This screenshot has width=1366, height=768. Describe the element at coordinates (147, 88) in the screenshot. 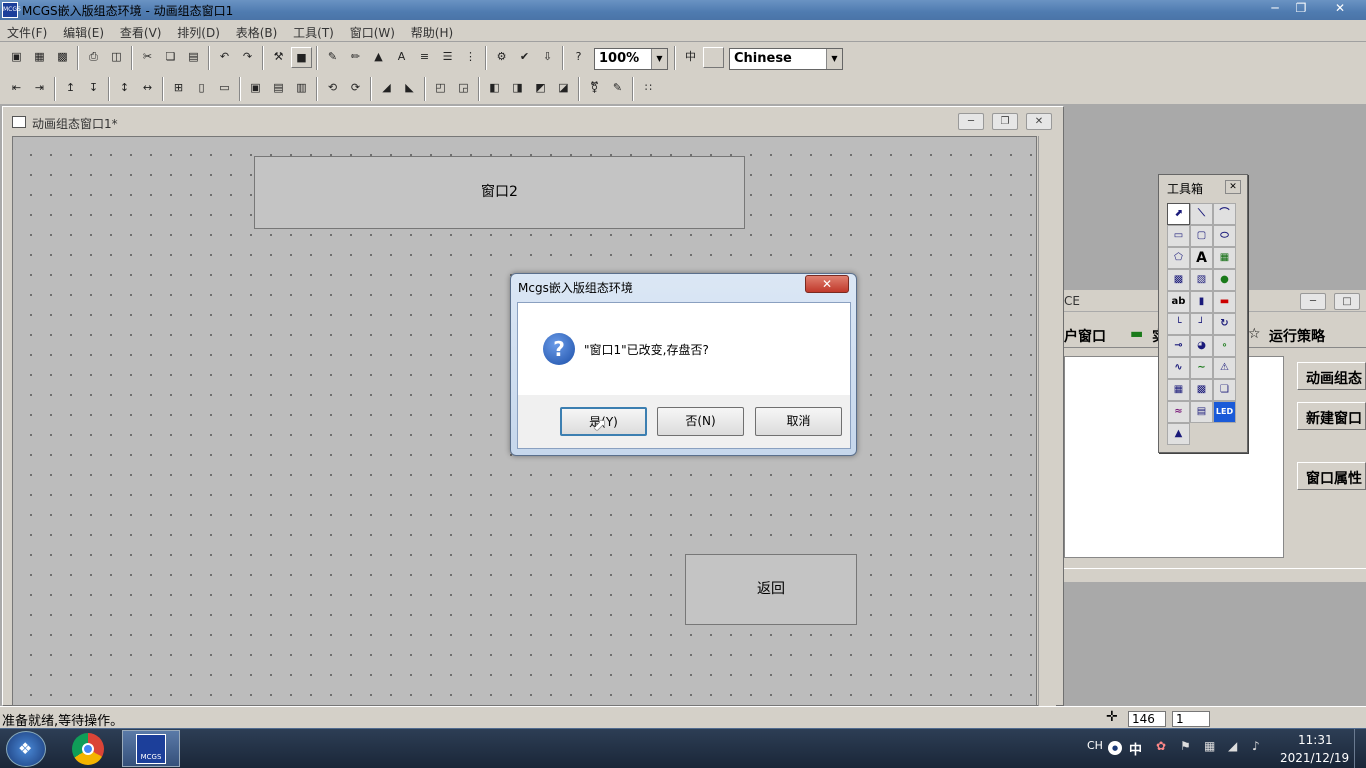

I see `align-hcenter-icon: ↔` at that location.